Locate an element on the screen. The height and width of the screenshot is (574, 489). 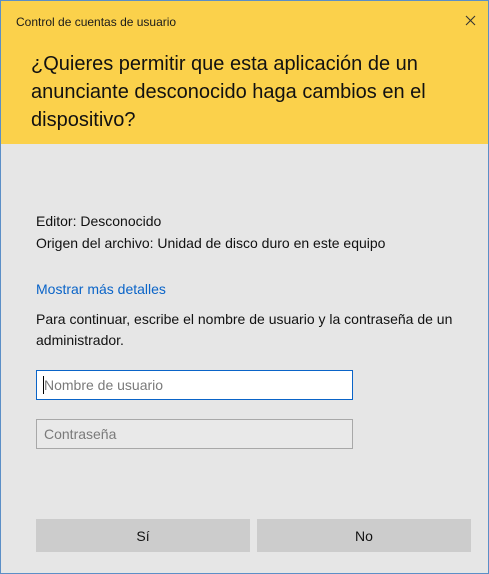
publisher-label: Editor: Desconocido is located at coordinates (99, 221).